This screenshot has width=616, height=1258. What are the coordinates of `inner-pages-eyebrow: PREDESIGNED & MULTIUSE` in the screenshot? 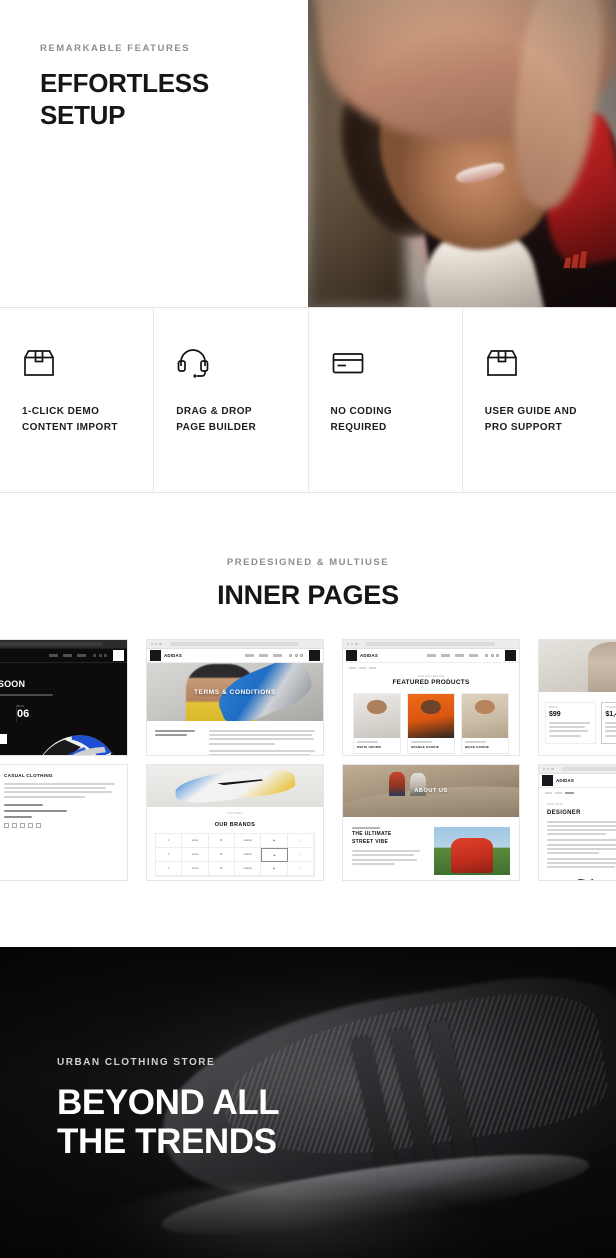 It's located at (308, 562).